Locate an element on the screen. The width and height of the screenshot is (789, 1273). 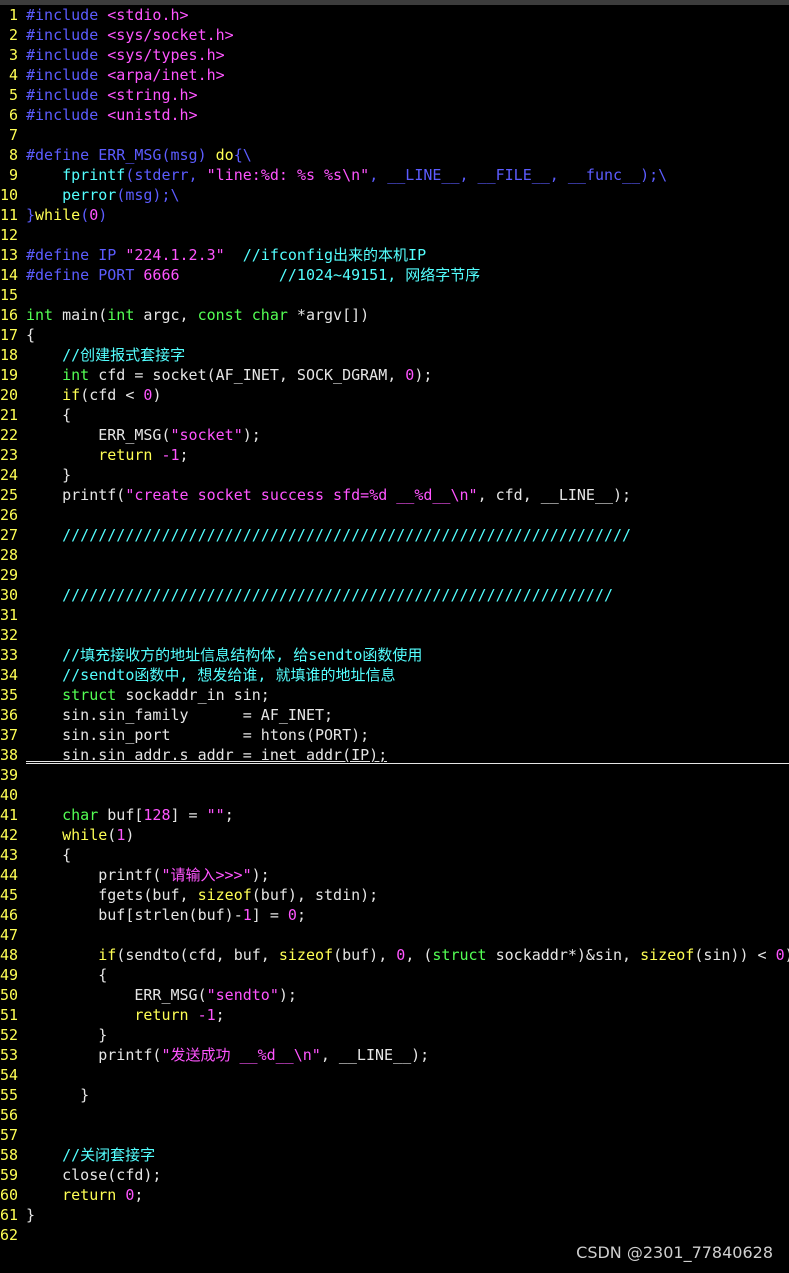
code-token: argc, is located at coordinates (166, 315).